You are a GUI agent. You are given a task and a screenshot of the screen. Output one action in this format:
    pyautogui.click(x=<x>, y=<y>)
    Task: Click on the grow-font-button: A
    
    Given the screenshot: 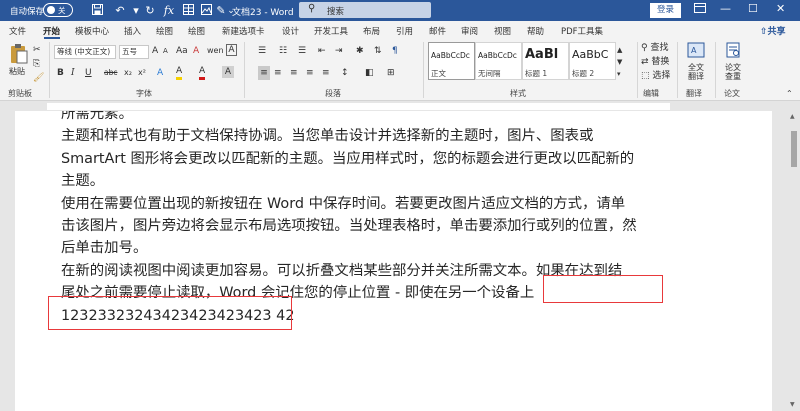 What is the action you would take?
    pyautogui.click(x=155, y=51)
    